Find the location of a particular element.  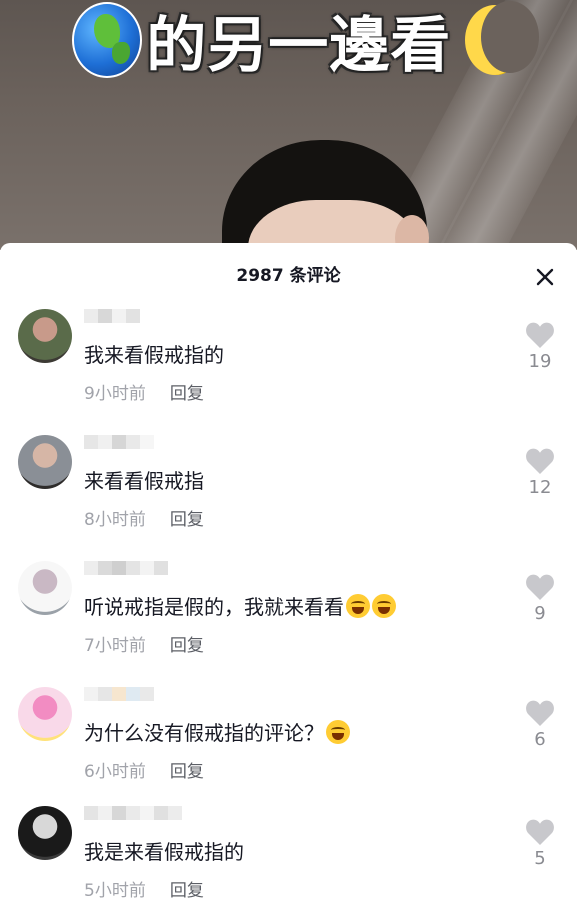

like-count: 19 is located at coordinates (540, 361).